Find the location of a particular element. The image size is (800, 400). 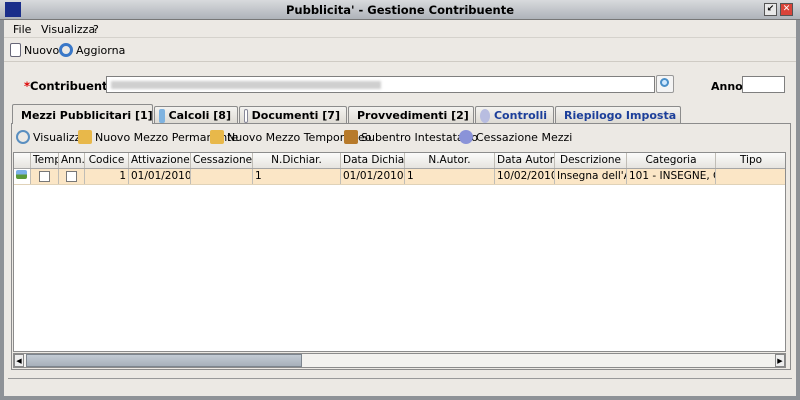

subentro-intestatario-button: Subentro Intestatario is located at coordinates (411, 137).